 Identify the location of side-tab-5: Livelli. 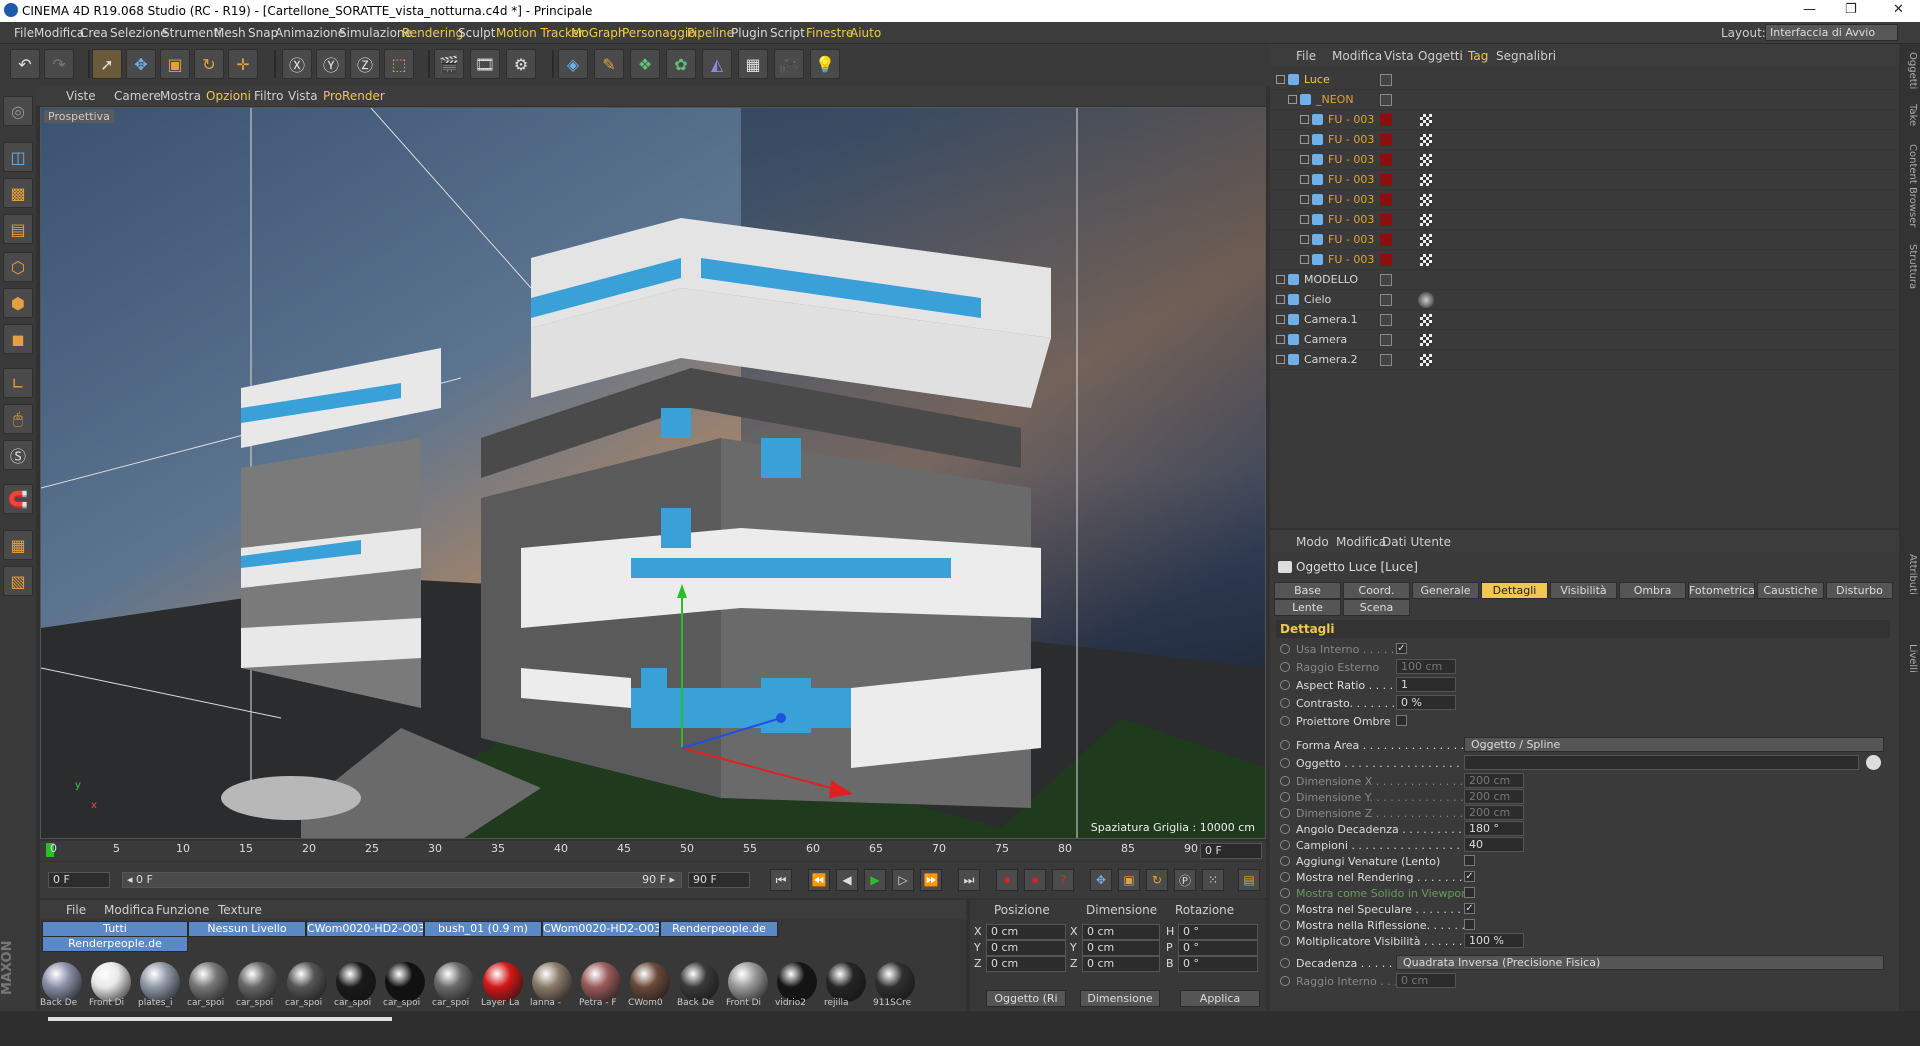
(1909, 658).